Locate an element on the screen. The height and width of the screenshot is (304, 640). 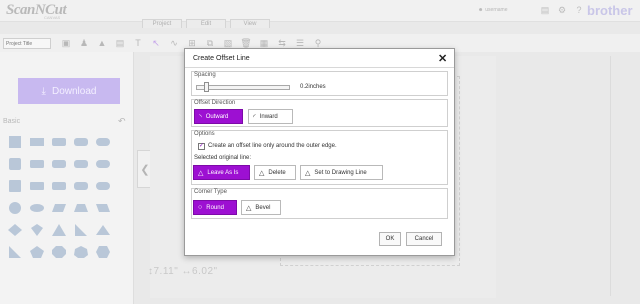
round-label: Round is located at coordinates (215, 207).